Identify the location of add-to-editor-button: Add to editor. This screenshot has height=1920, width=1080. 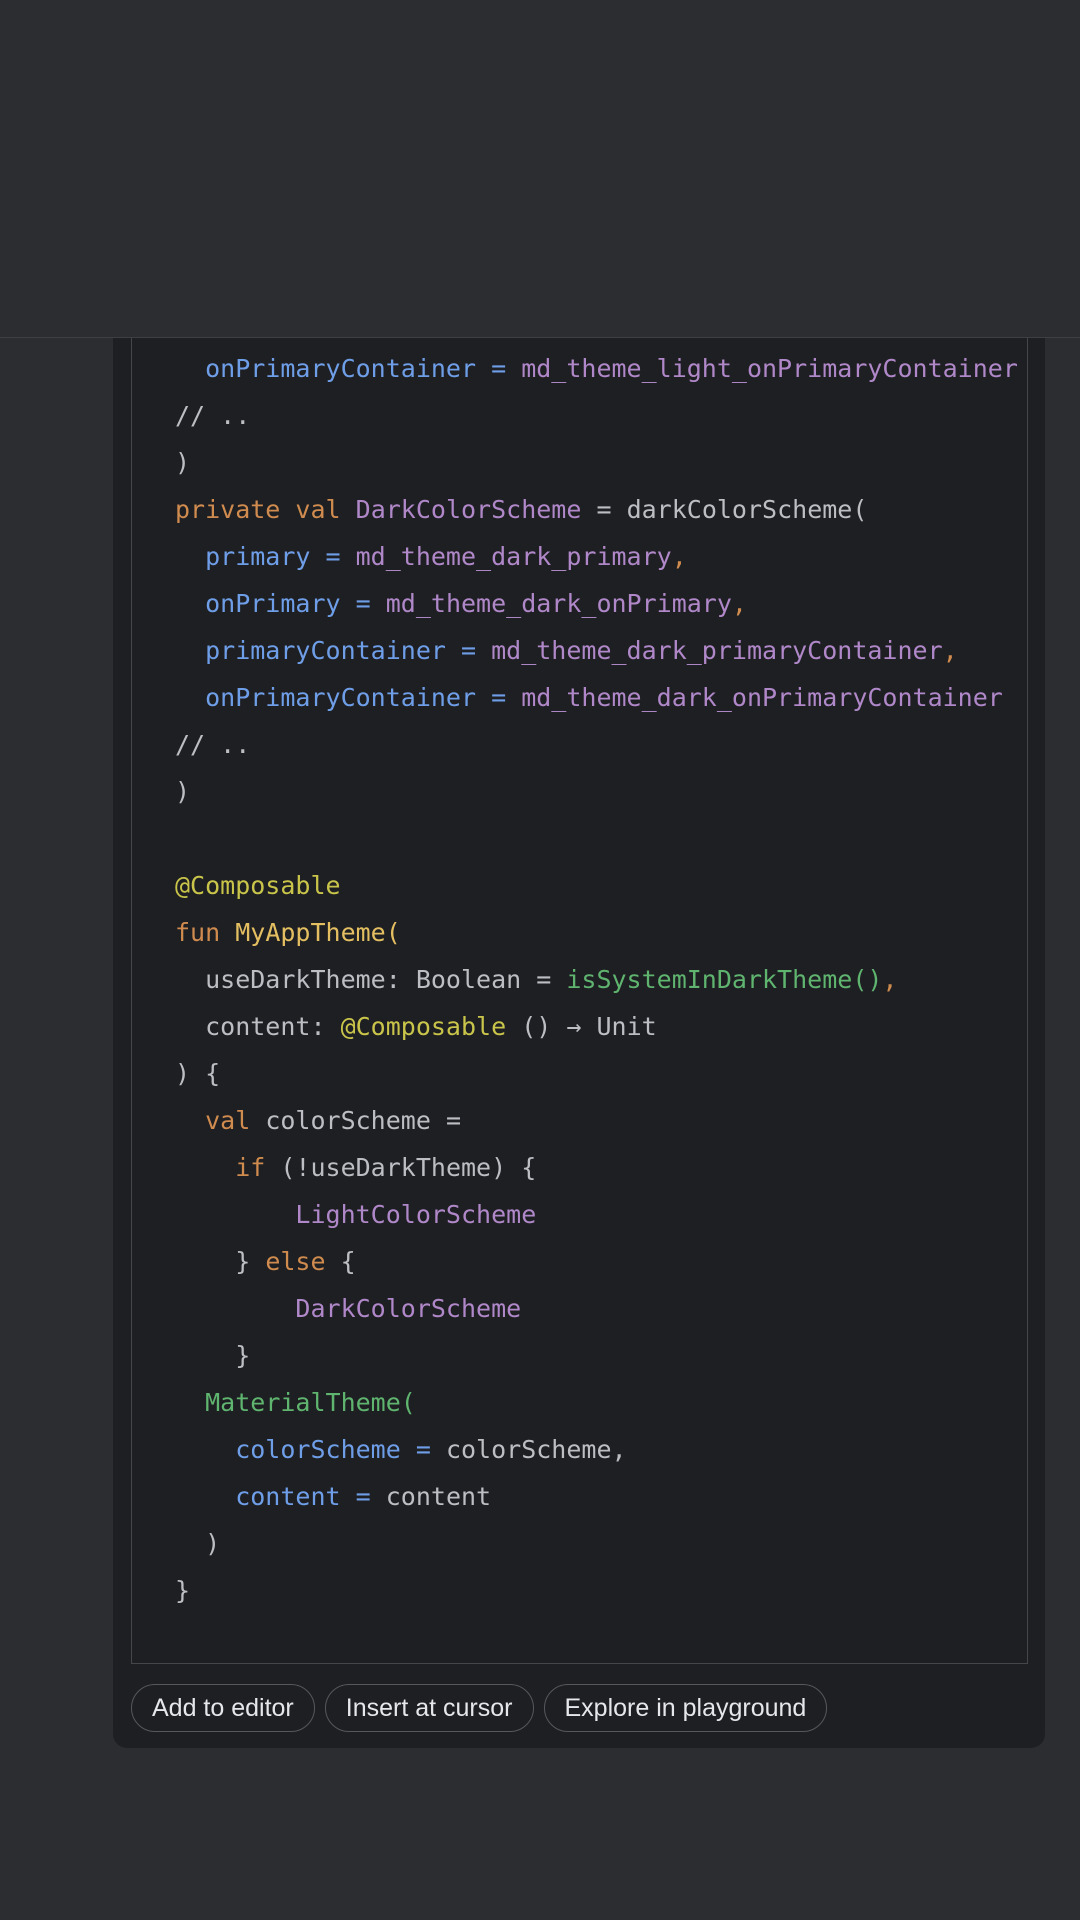
(223, 1708).